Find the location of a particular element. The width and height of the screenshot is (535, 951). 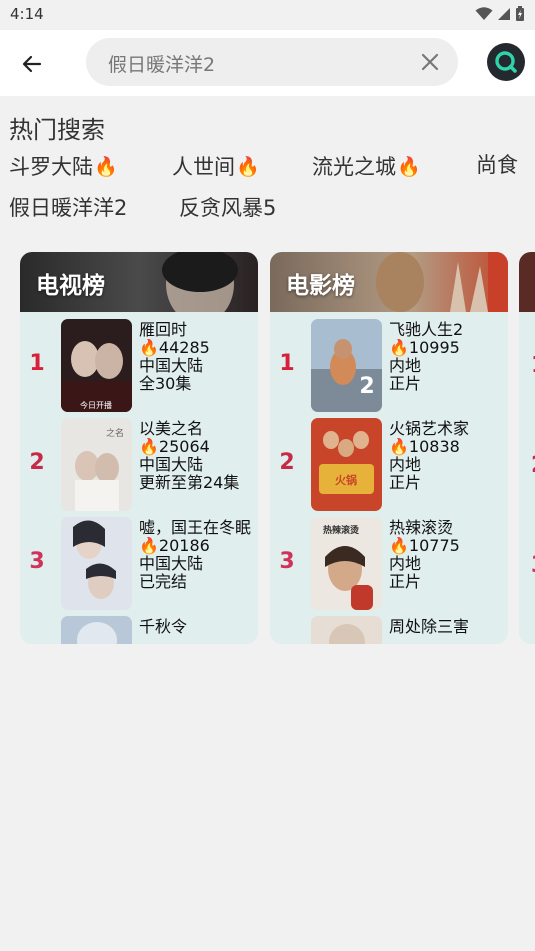

search-submit-button is located at coordinates (506, 62).